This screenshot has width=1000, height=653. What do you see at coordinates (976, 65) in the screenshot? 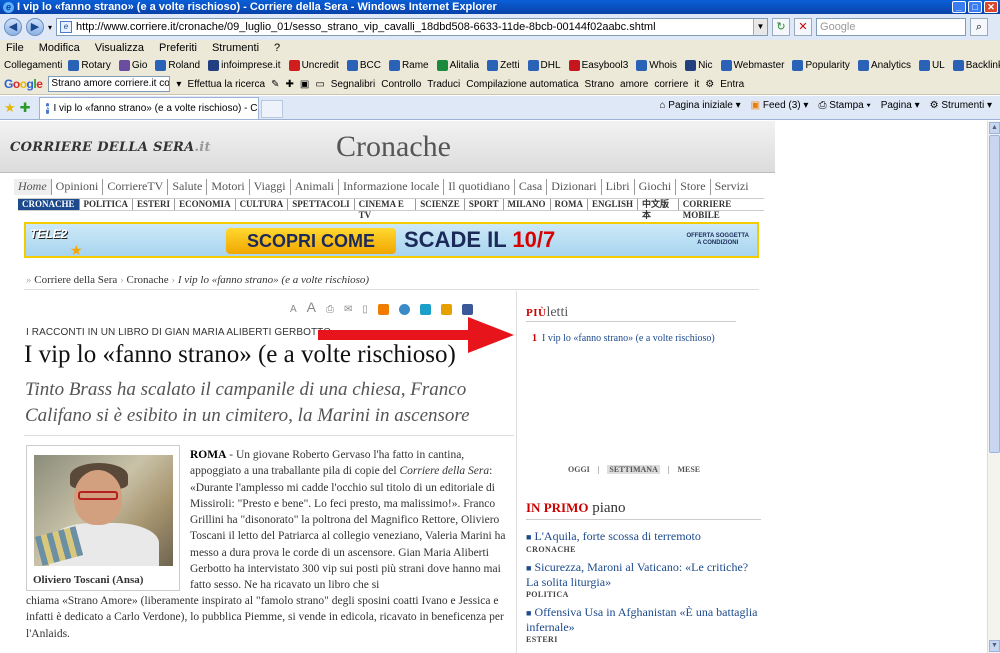
I see `link-item: Backlink` at bounding box center [976, 65].